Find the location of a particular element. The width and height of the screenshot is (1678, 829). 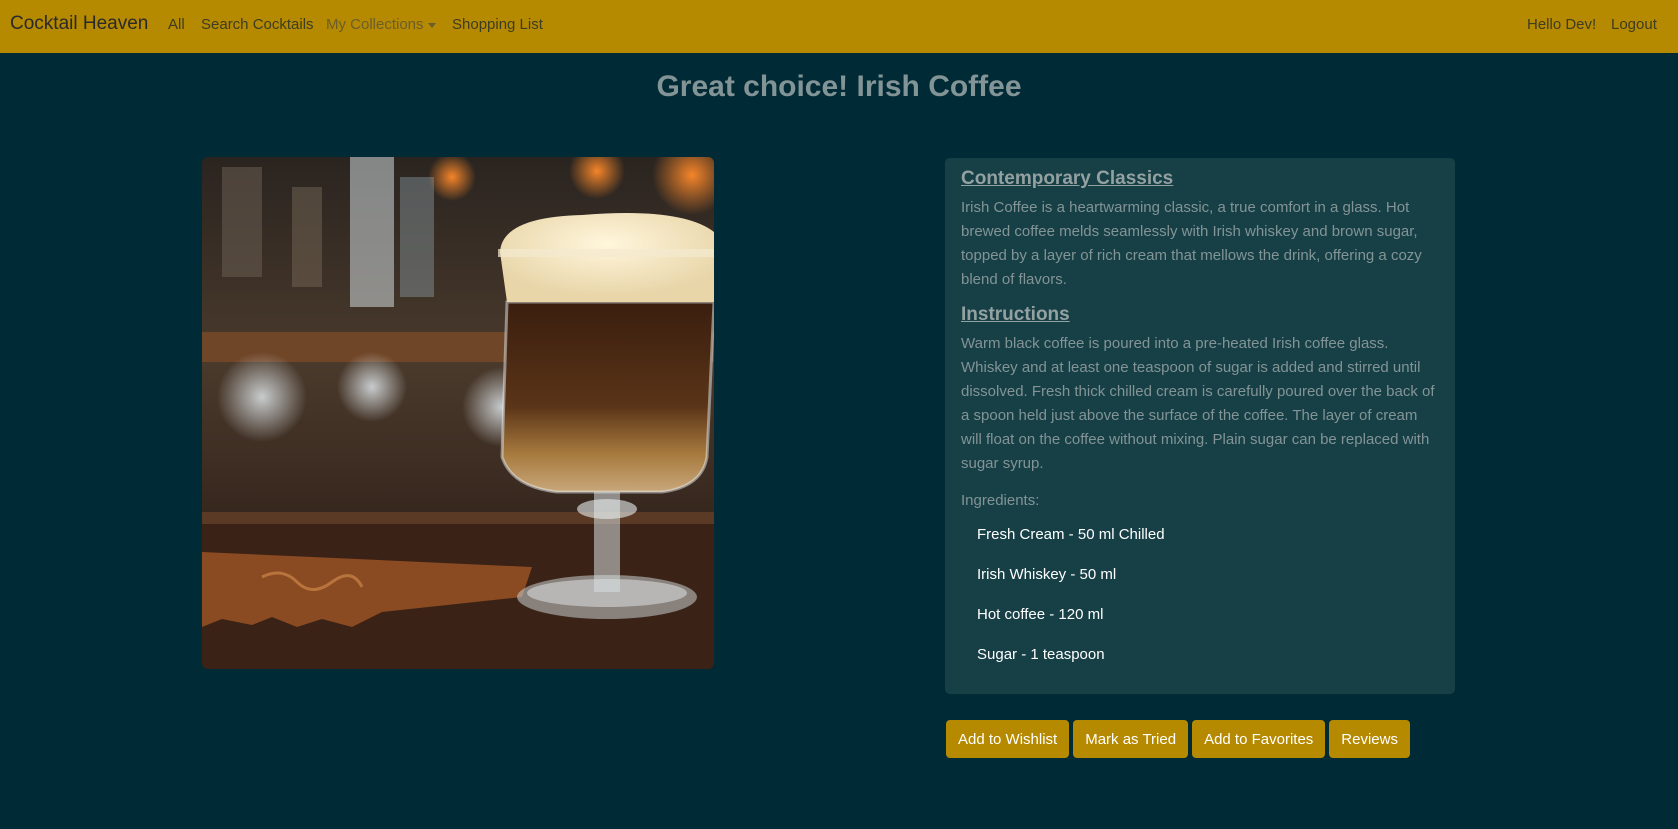

ingredient-item: Sugar - 1 teaspoon is located at coordinates (1041, 654).